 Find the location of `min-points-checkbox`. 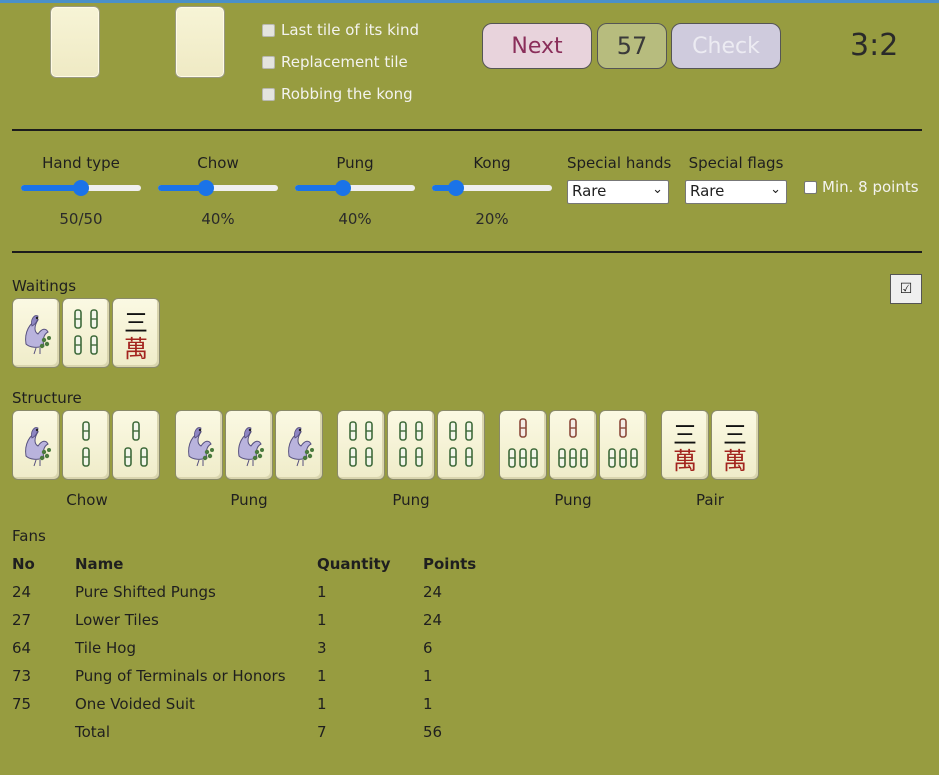

min-points-checkbox is located at coordinates (810, 187).